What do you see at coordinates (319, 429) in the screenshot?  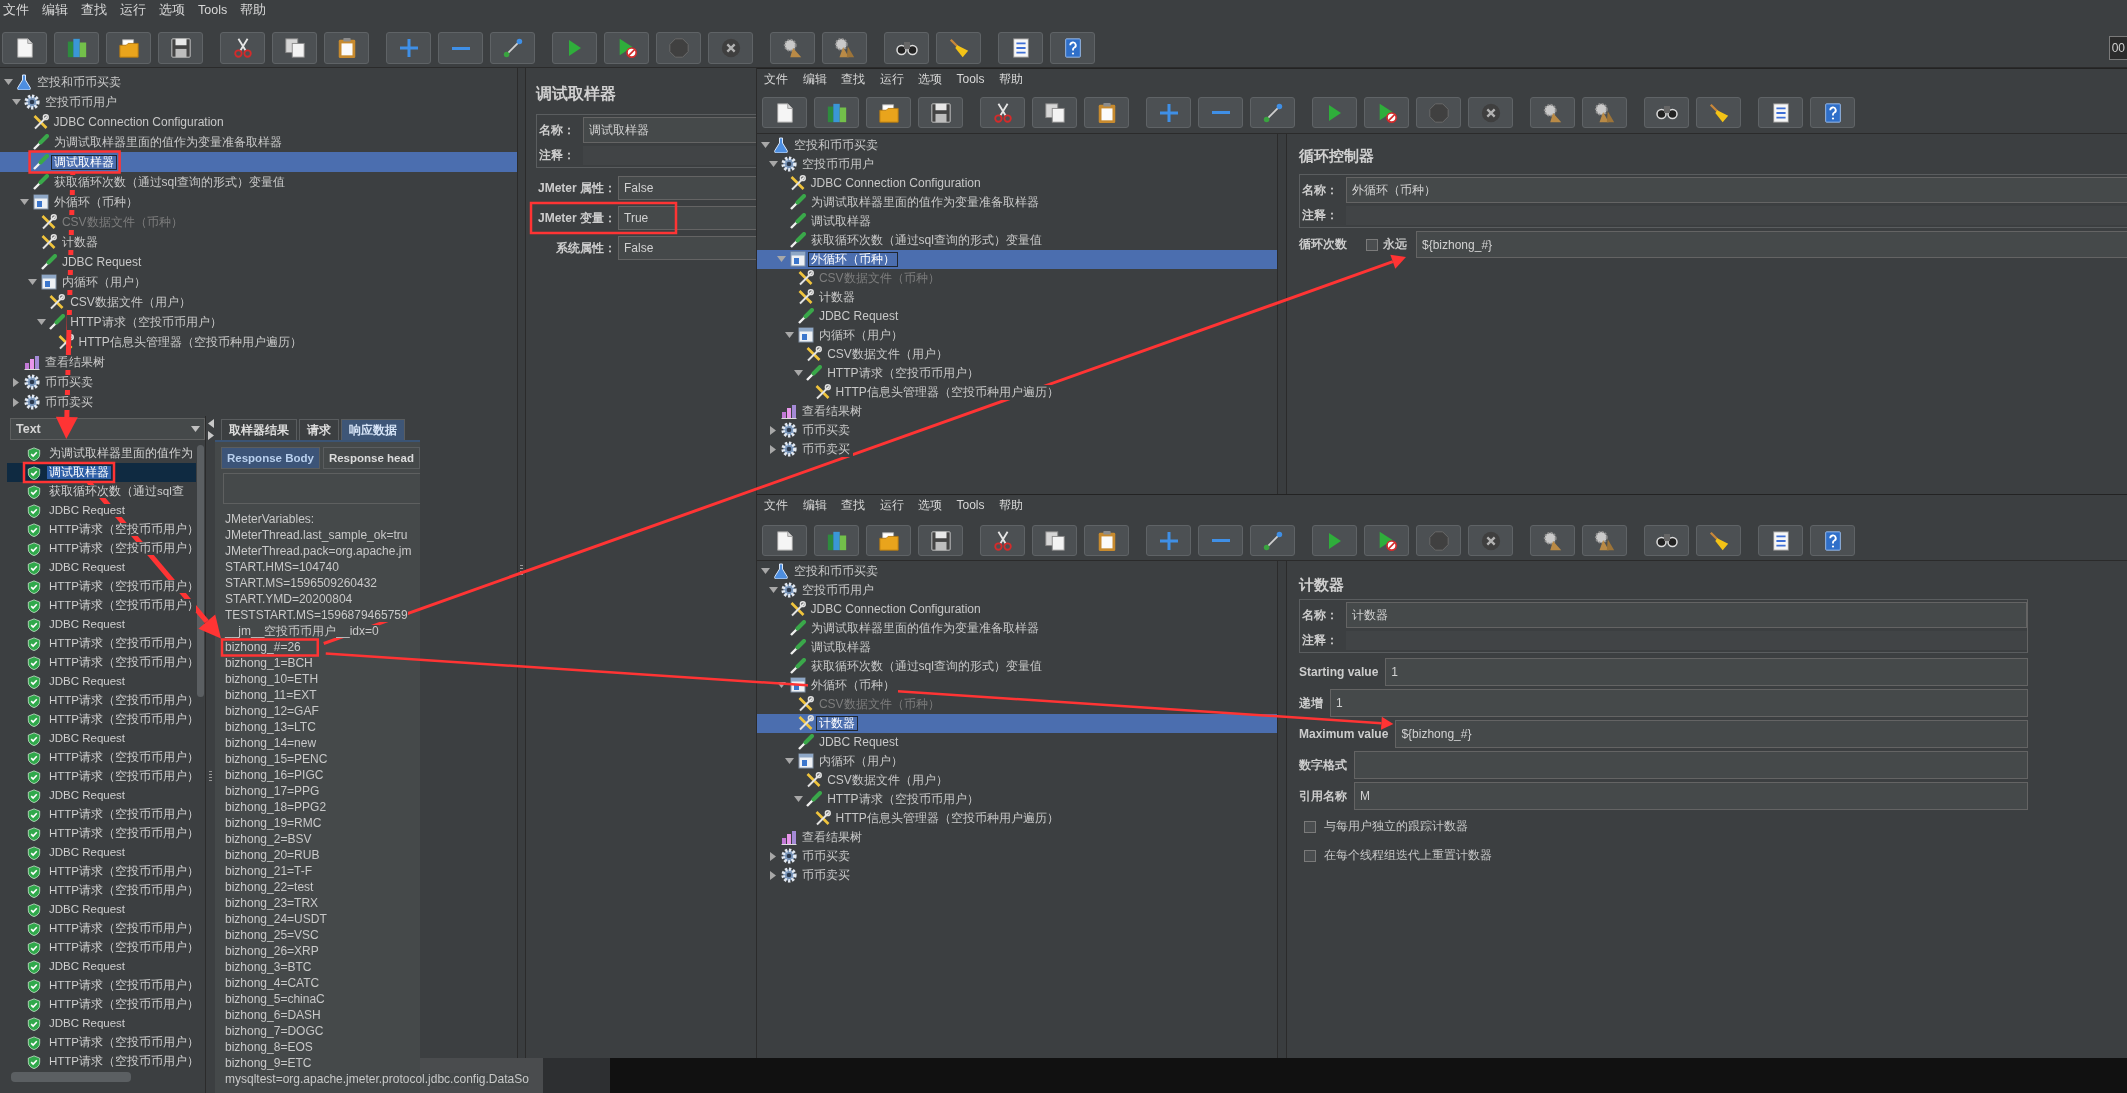 I see `tab: 请求` at bounding box center [319, 429].